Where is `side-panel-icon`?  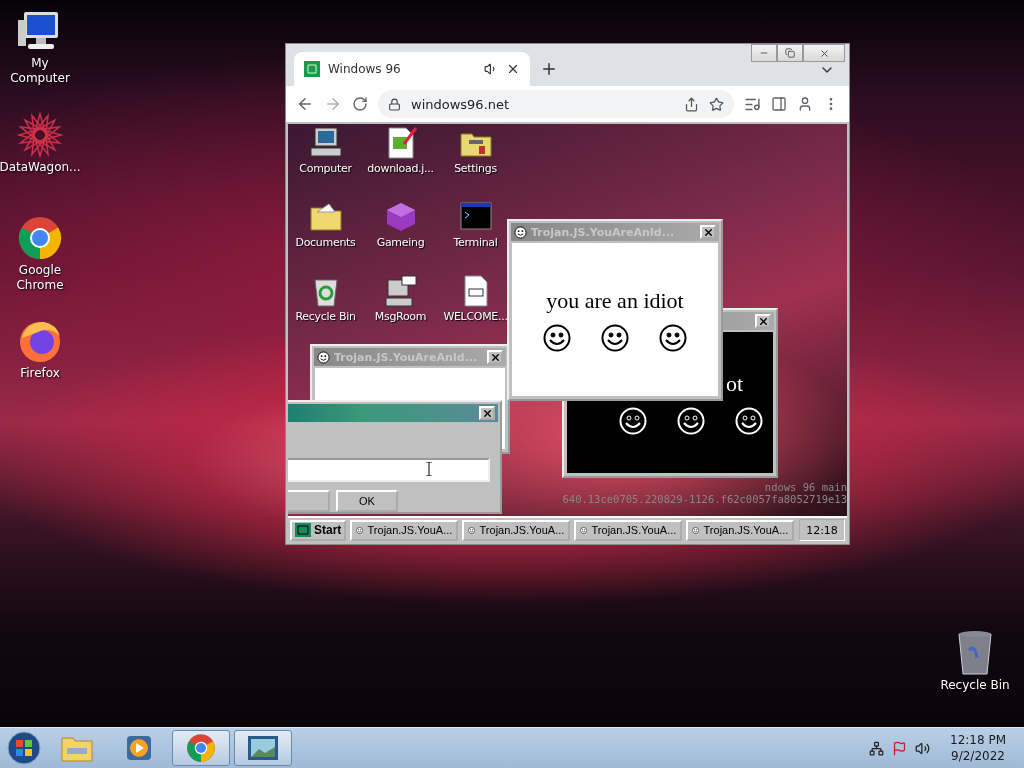 side-panel-icon is located at coordinates (779, 104).